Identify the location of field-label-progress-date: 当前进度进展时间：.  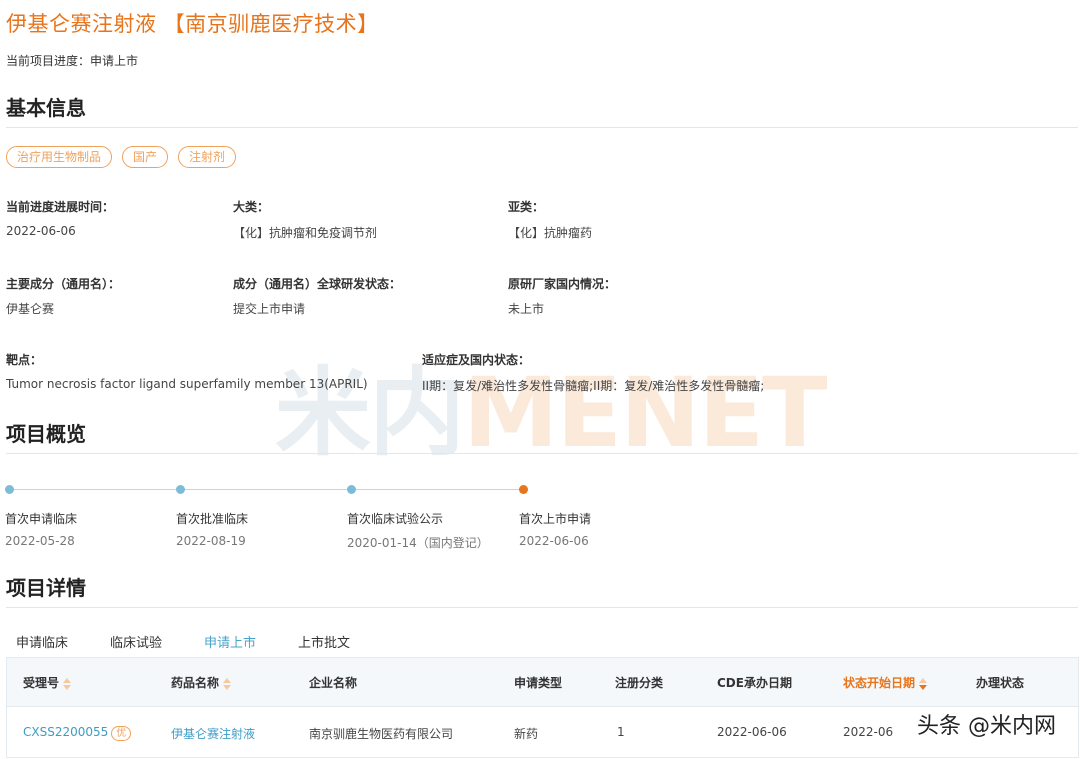
(60, 207).